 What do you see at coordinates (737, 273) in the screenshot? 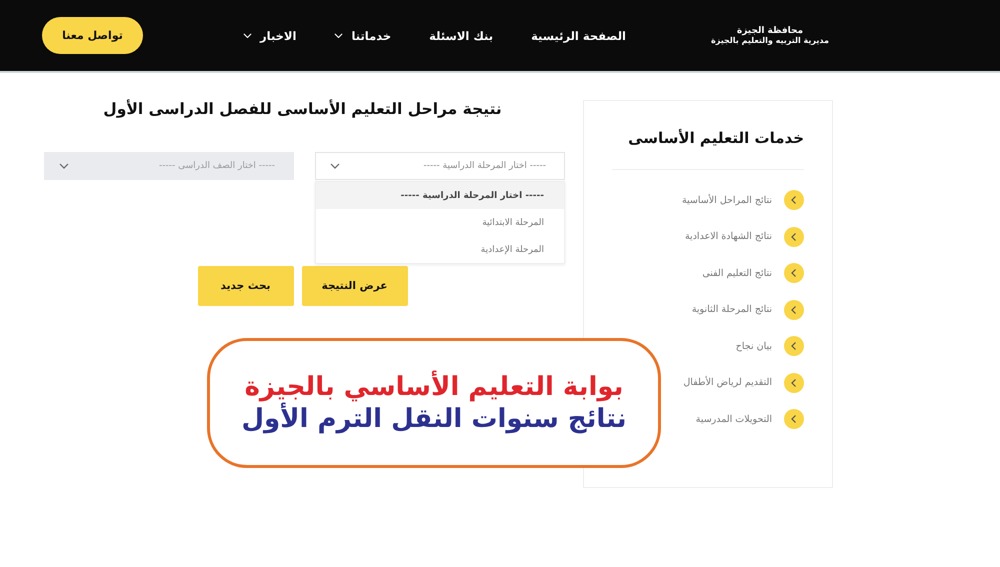
I see `service-link: نتائج التعليم الفنى` at bounding box center [737, 273].